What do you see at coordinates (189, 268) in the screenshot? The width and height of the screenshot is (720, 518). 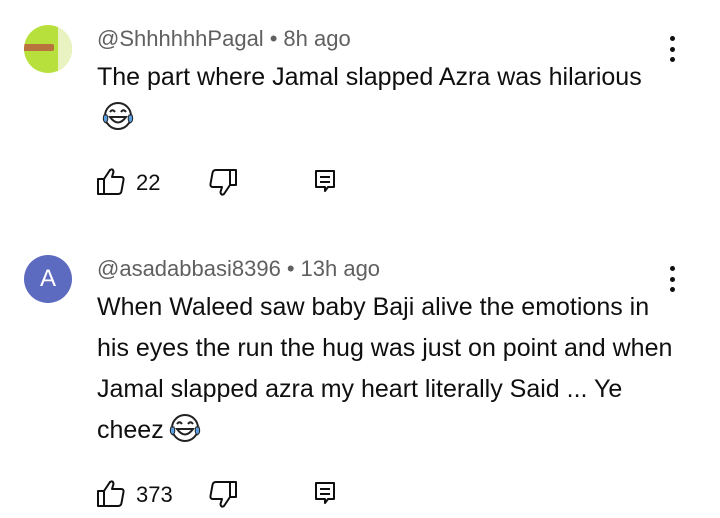 I see `comment-author: @asadabbasi8396` at bounding box center [189, 268].